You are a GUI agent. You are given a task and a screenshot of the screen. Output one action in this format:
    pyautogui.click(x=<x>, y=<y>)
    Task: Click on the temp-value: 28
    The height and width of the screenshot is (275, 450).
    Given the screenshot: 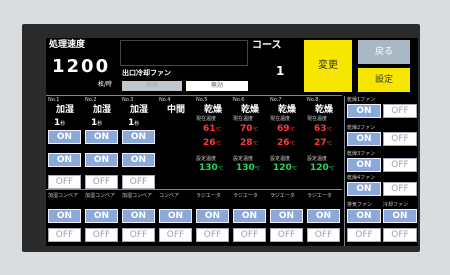 What is the action you would take?
    pyautogui.click(x=246, y=143)
    